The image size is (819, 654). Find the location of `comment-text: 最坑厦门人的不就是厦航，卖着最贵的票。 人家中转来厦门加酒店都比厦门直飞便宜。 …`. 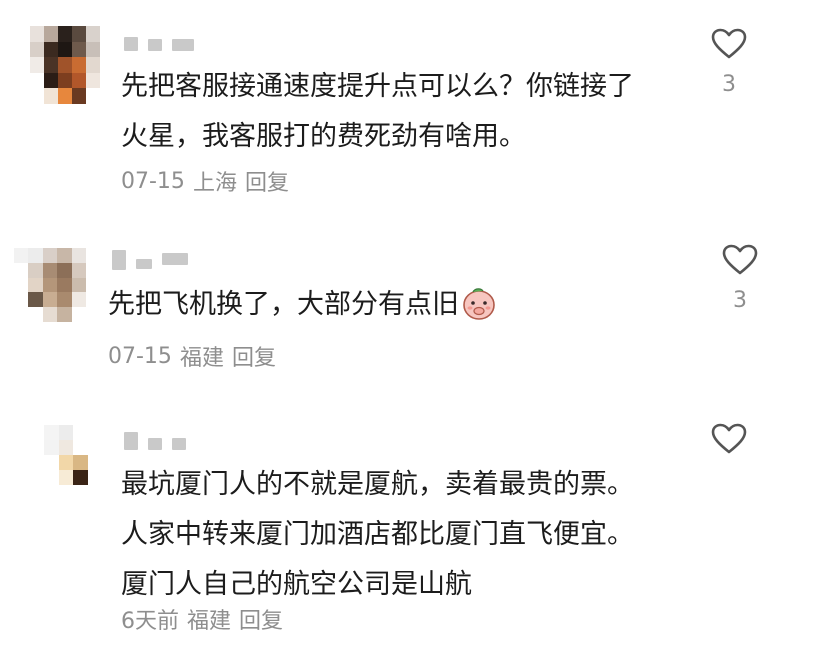

comment-text: 最坑厦门人的不就是厦航，卖着最贵的票。 人家中转来厦门加酒店都比厦门直飞便宜。 … is located at coordinates (377, 535).